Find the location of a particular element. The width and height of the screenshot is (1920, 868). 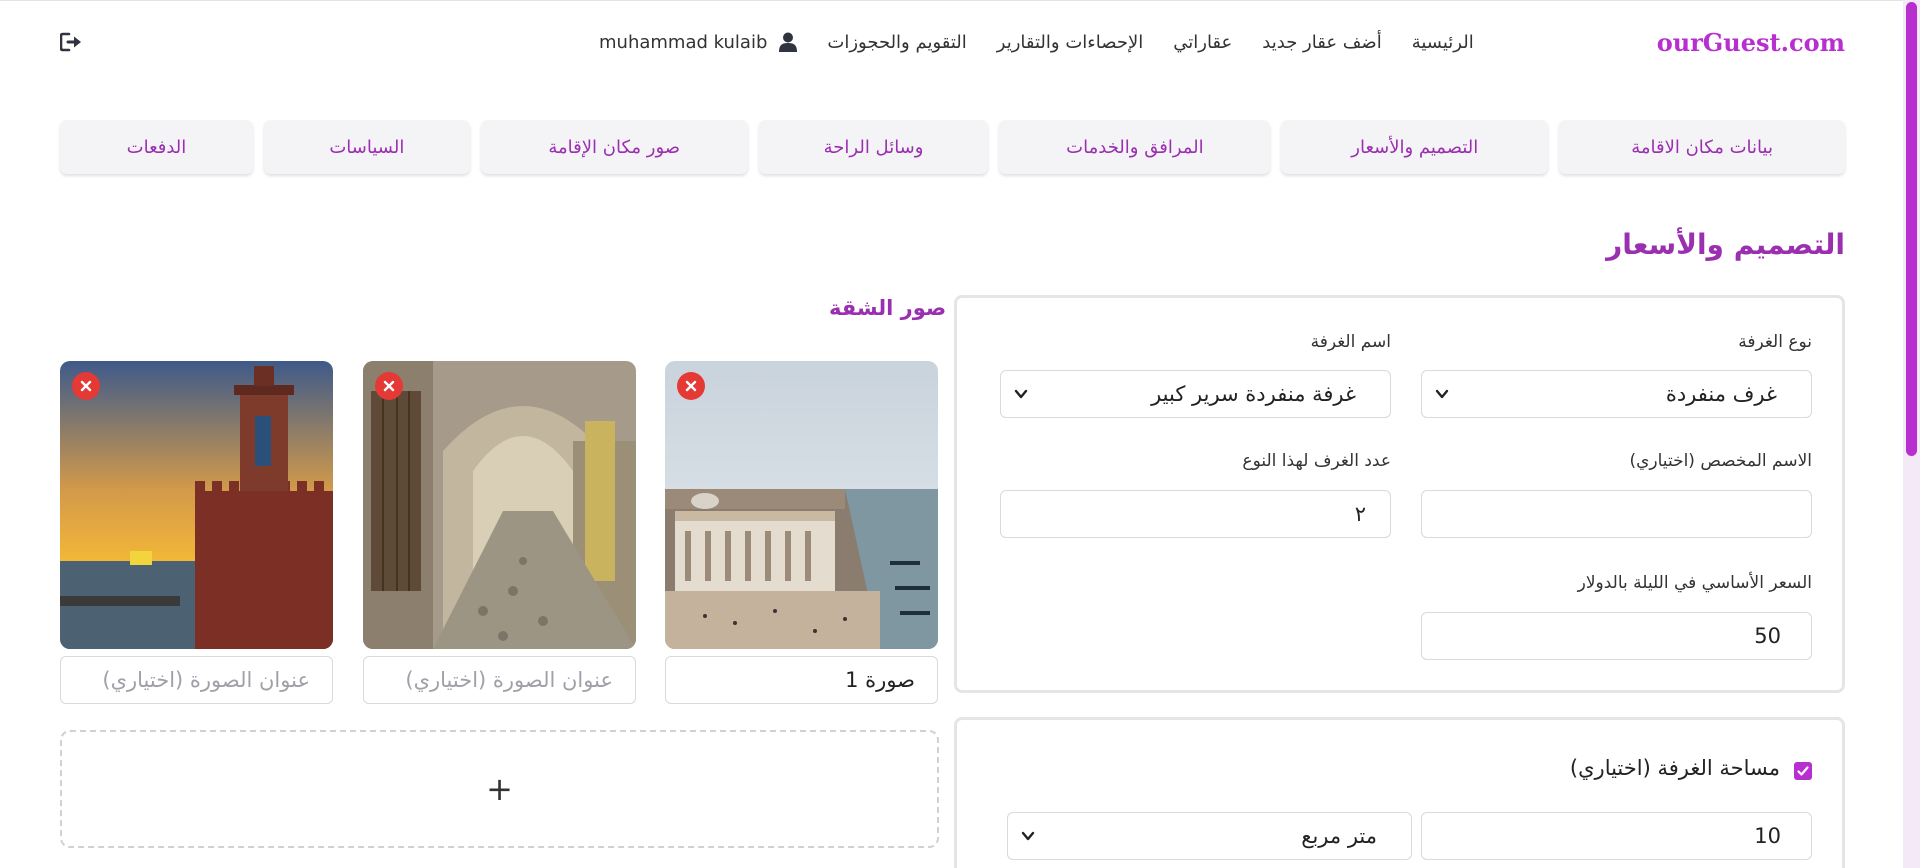

top-border is located at coordinates (960, 0).